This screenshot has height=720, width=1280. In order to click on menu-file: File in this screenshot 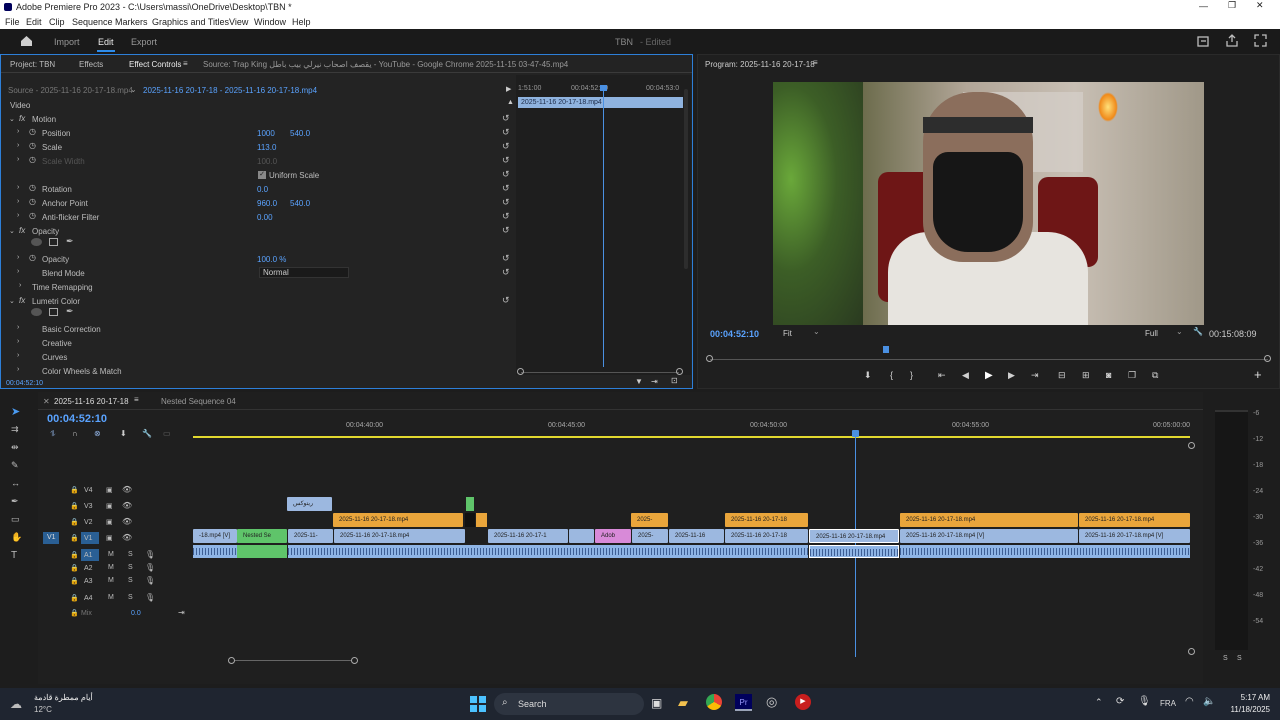, I will do `click(12, 22)`.